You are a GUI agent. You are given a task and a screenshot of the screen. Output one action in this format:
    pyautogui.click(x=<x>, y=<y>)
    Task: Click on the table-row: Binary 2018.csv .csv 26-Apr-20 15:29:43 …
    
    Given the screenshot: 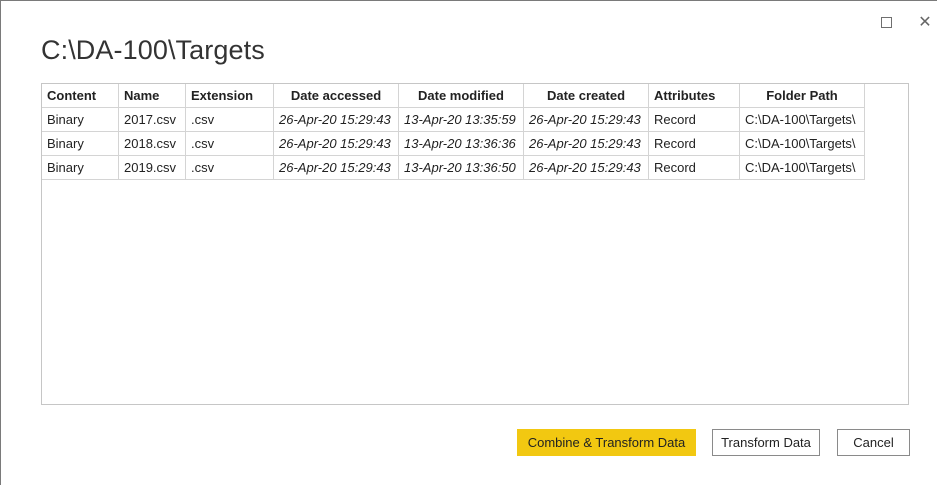 What is the action you would take?
    pyautogui.click(x=453, y=143)
    